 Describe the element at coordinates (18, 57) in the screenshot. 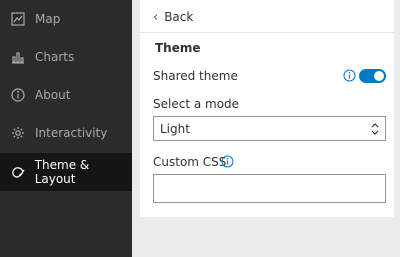

I see `chart-icon` at that location.